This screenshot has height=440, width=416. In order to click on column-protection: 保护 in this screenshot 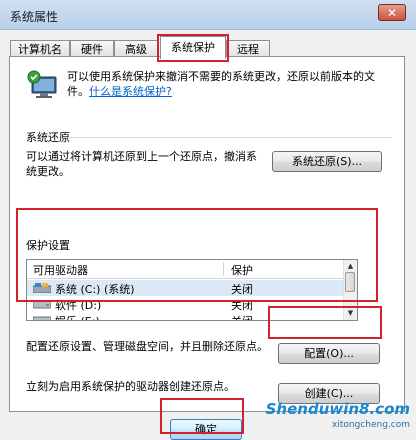, I will do `click(242, 270)`.